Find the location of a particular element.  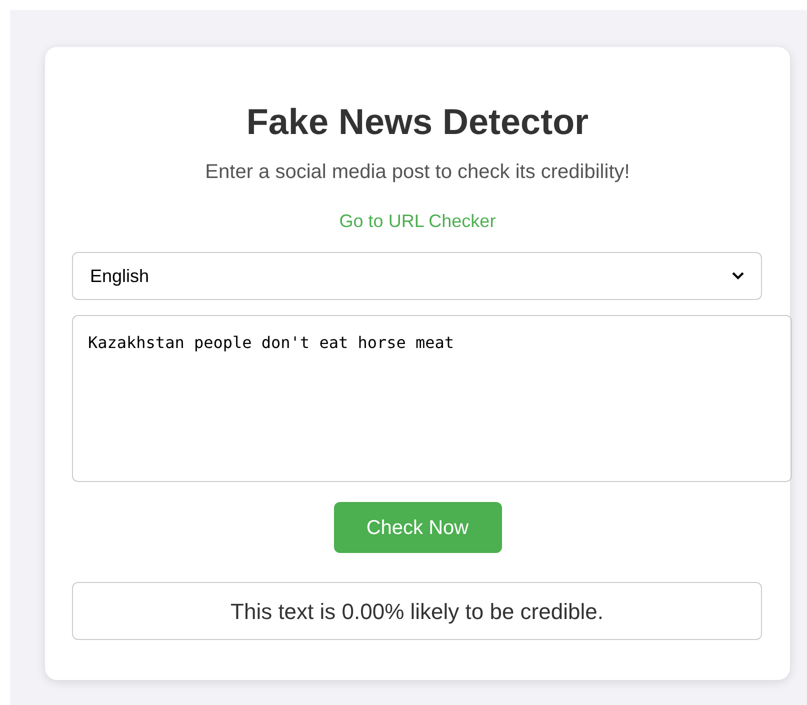

result-text: This text is 0.00% likely to be credible. is located at coordinates (417, 612).